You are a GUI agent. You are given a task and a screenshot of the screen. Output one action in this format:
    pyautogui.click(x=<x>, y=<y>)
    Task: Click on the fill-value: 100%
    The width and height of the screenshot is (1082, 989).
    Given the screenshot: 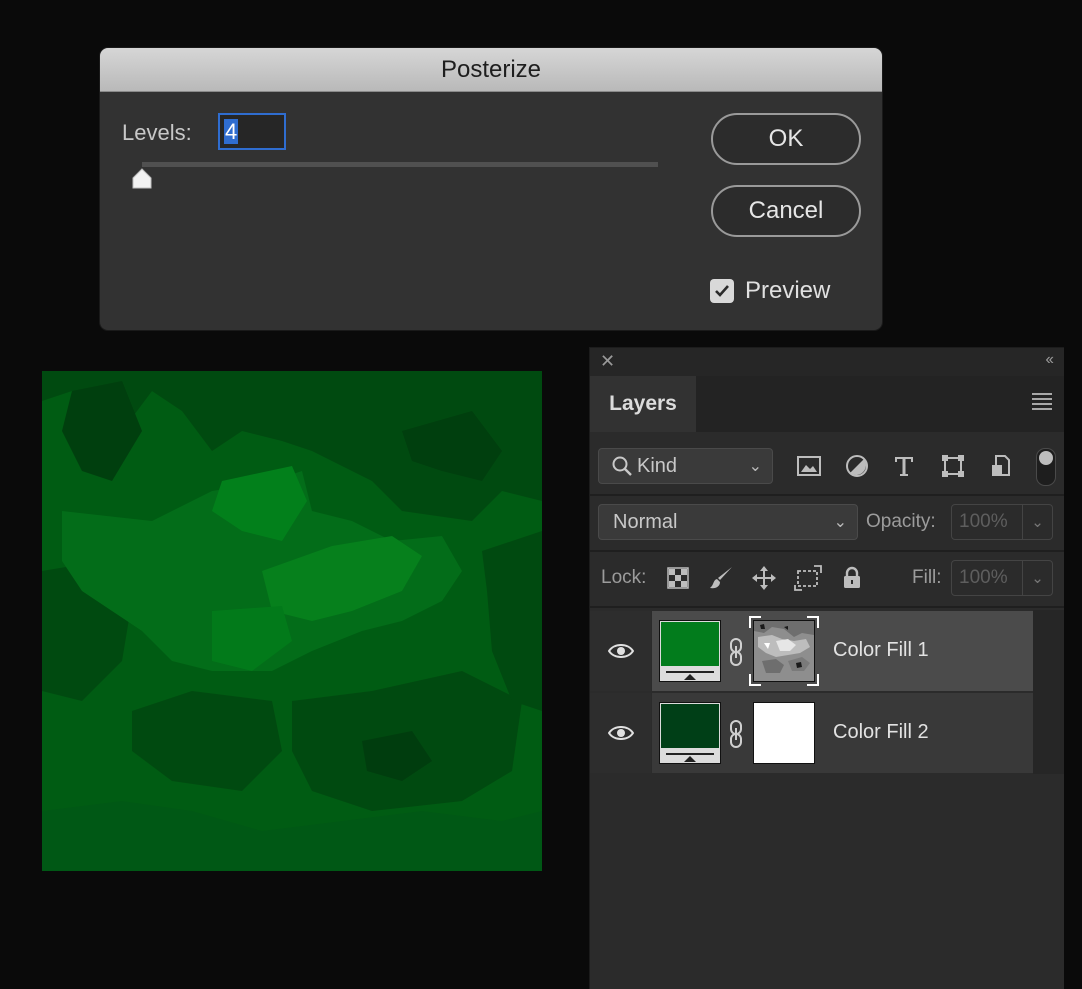 What is the action you would take?
    pyautogui.click(x=983, y=577)
    